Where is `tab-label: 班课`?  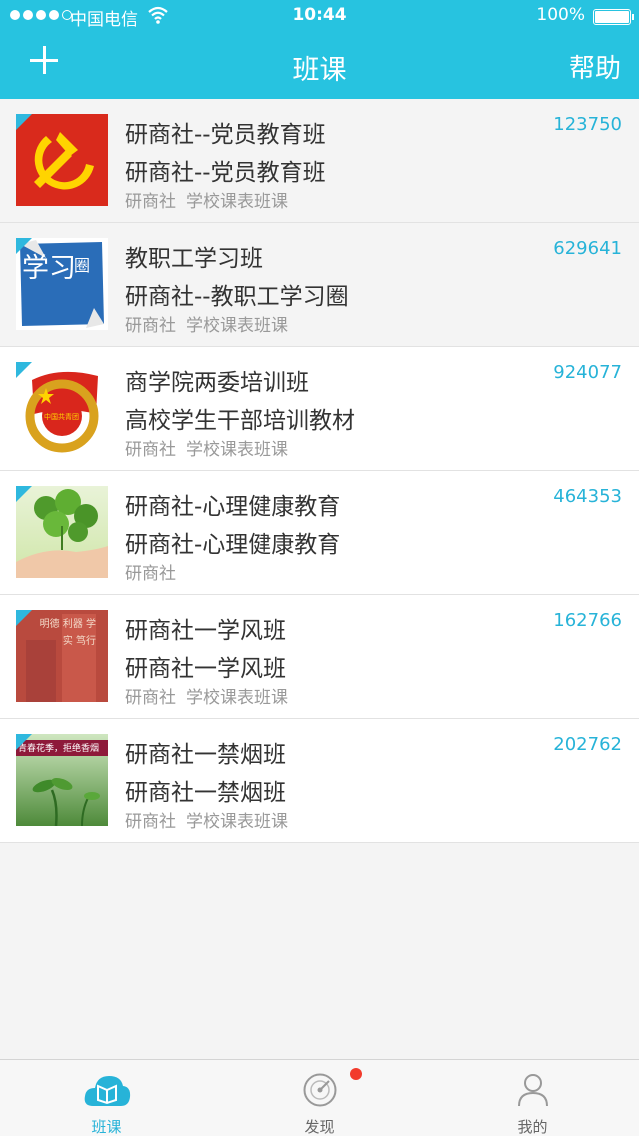 tab-label: 班课 is located at coordinates (106, 1127).